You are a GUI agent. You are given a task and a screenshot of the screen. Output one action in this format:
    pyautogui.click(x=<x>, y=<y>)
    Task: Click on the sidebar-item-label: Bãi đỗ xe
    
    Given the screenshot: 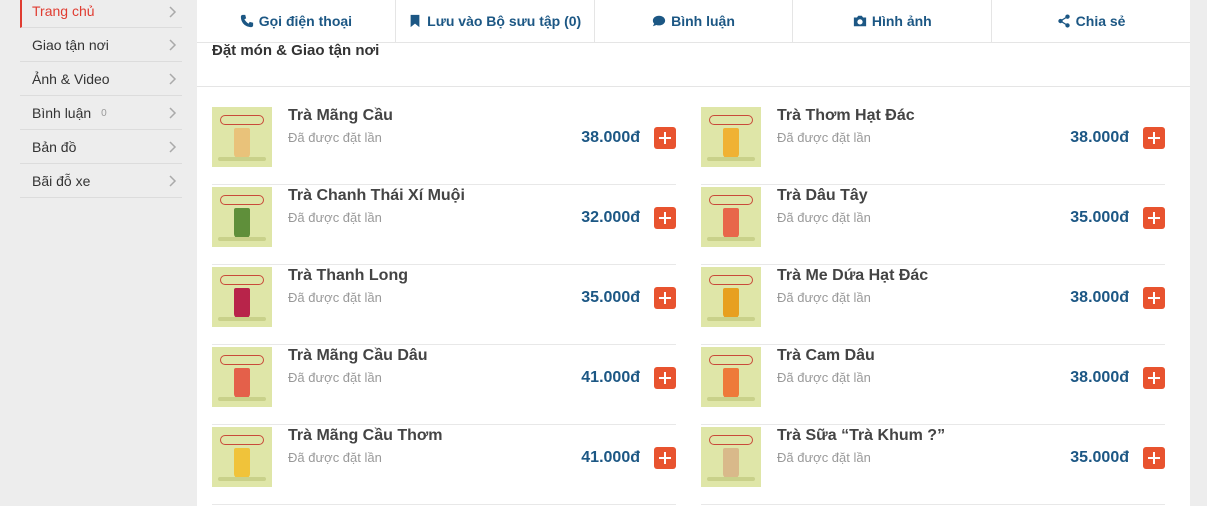 What is the action you would take?
    pyautogui.click(x=61, y=180)
    